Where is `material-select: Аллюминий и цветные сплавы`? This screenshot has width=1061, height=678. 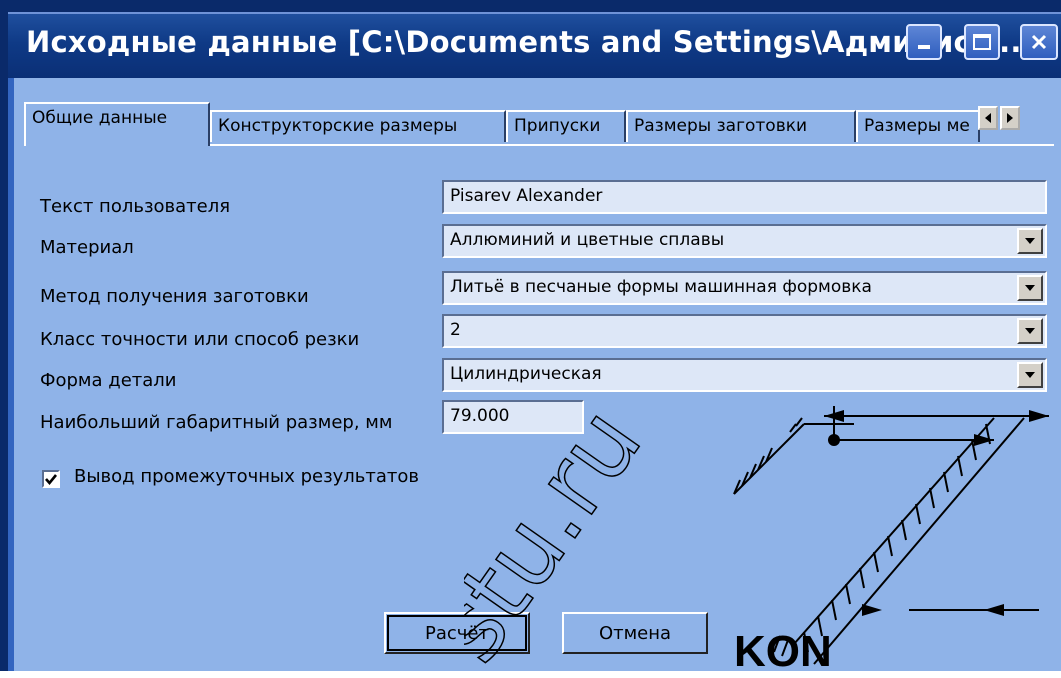
material-select: Аллюминий и цветные сплавы is located at coordinates (744, 241).